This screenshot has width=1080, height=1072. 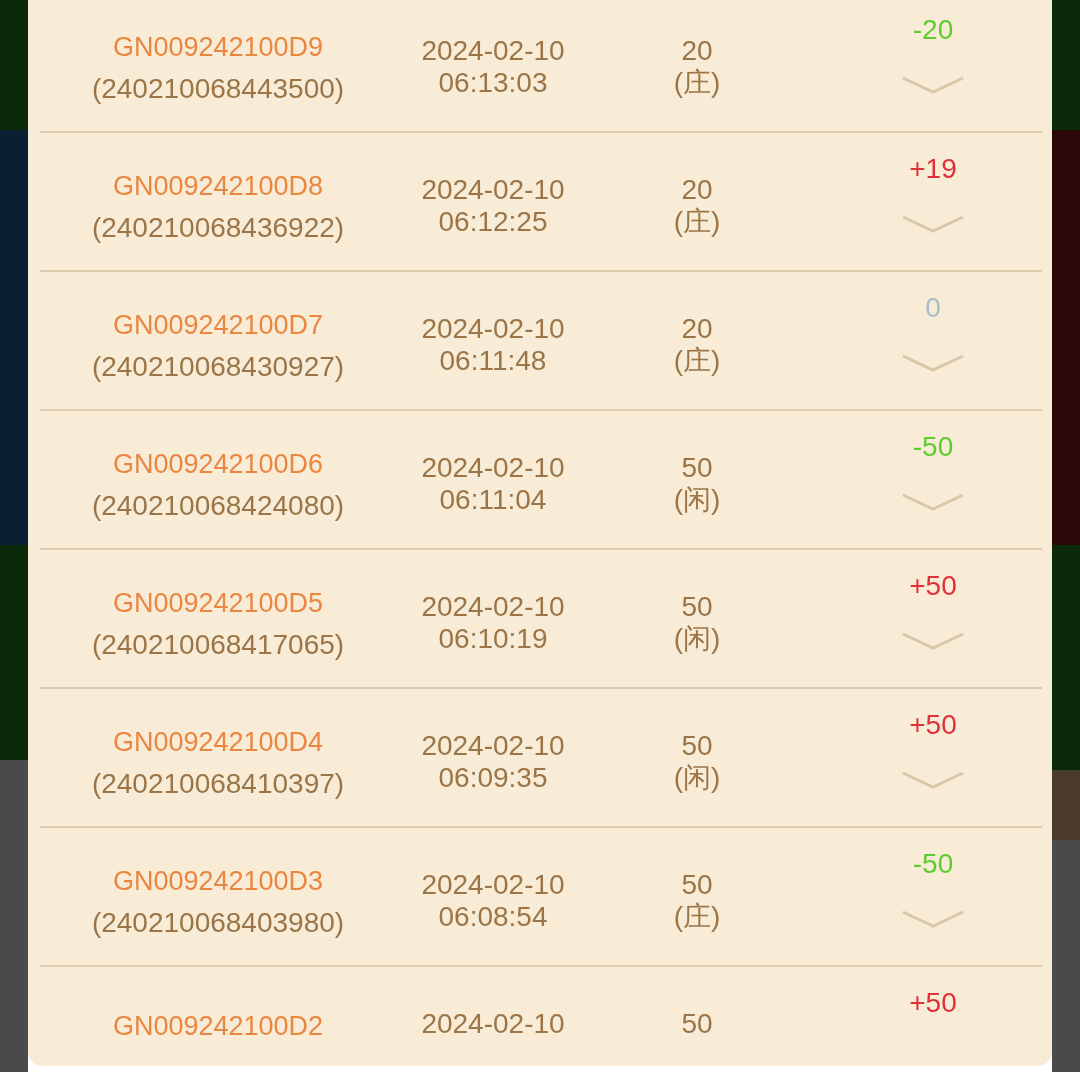 I want to click on bet-time: 06:13:03, so click(x=493, y=83).